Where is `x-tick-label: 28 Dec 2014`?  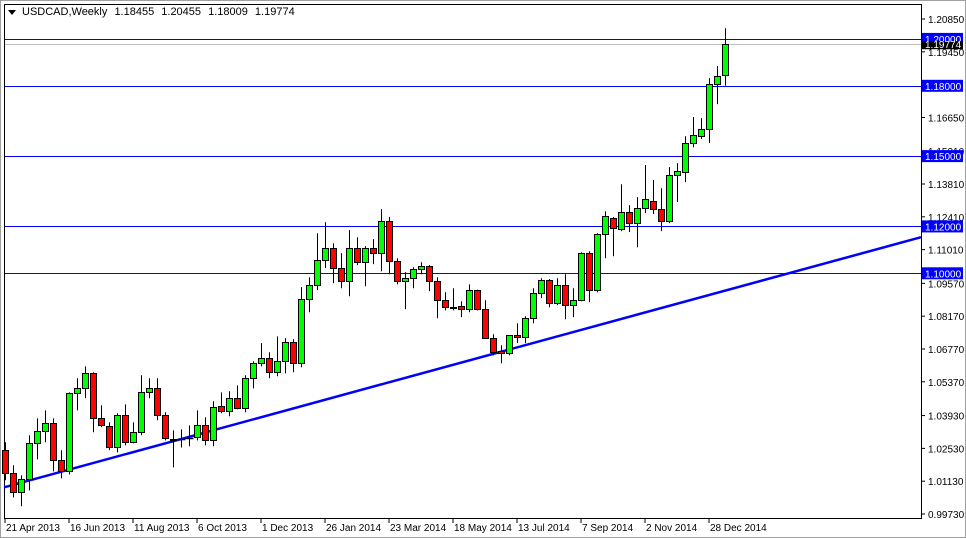
x-tick-label: 28 Dec 2014 is located at coordinates (738, 528).